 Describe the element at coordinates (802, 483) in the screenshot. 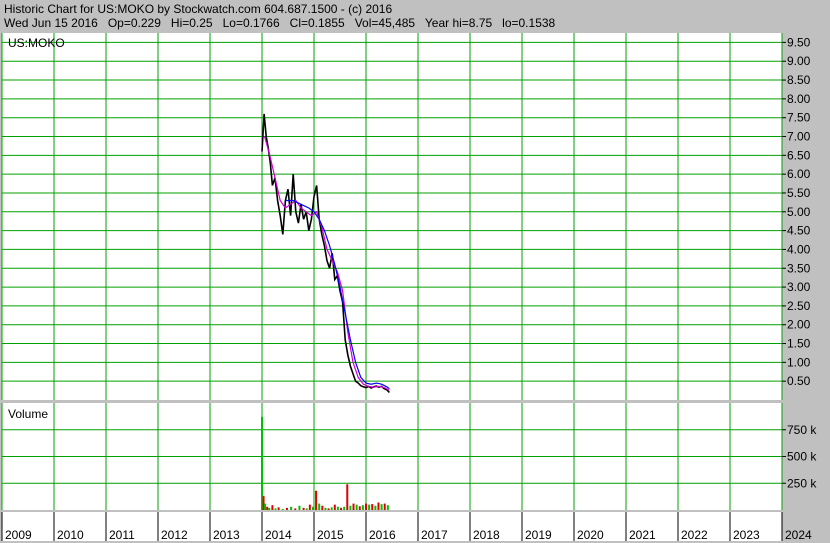

I see `volume-y-tick-label: 250 k` at that location.